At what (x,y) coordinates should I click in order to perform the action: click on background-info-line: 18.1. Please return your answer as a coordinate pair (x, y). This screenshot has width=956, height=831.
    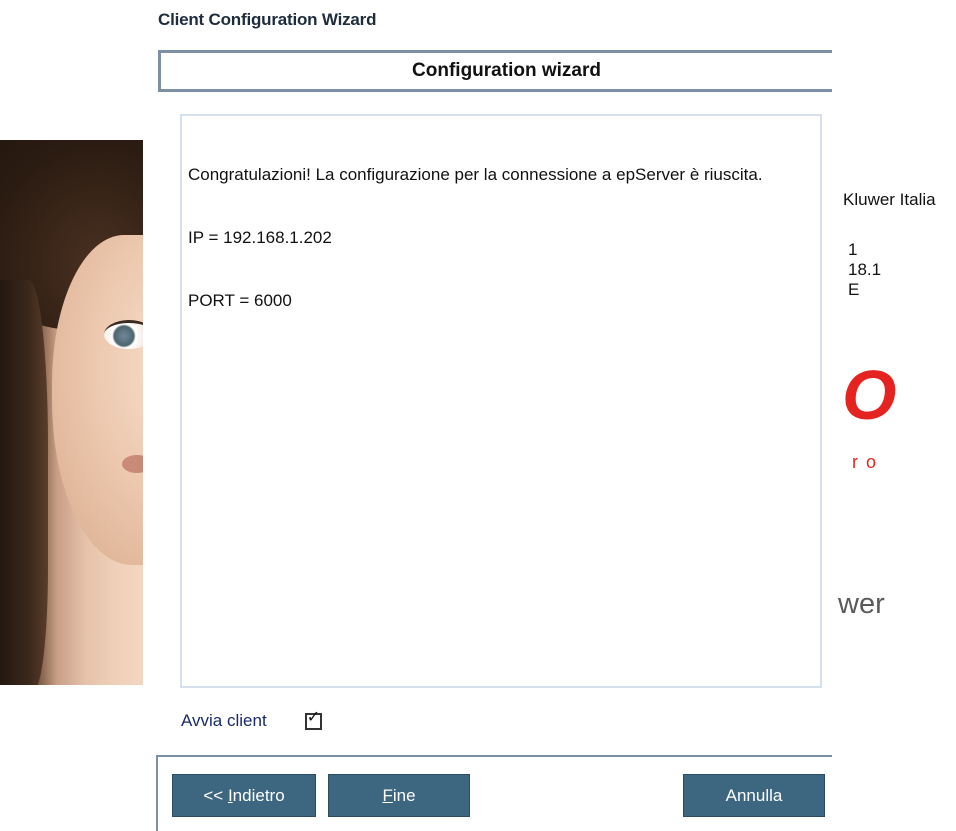
    Looking at the image, I should click on (865, 269).